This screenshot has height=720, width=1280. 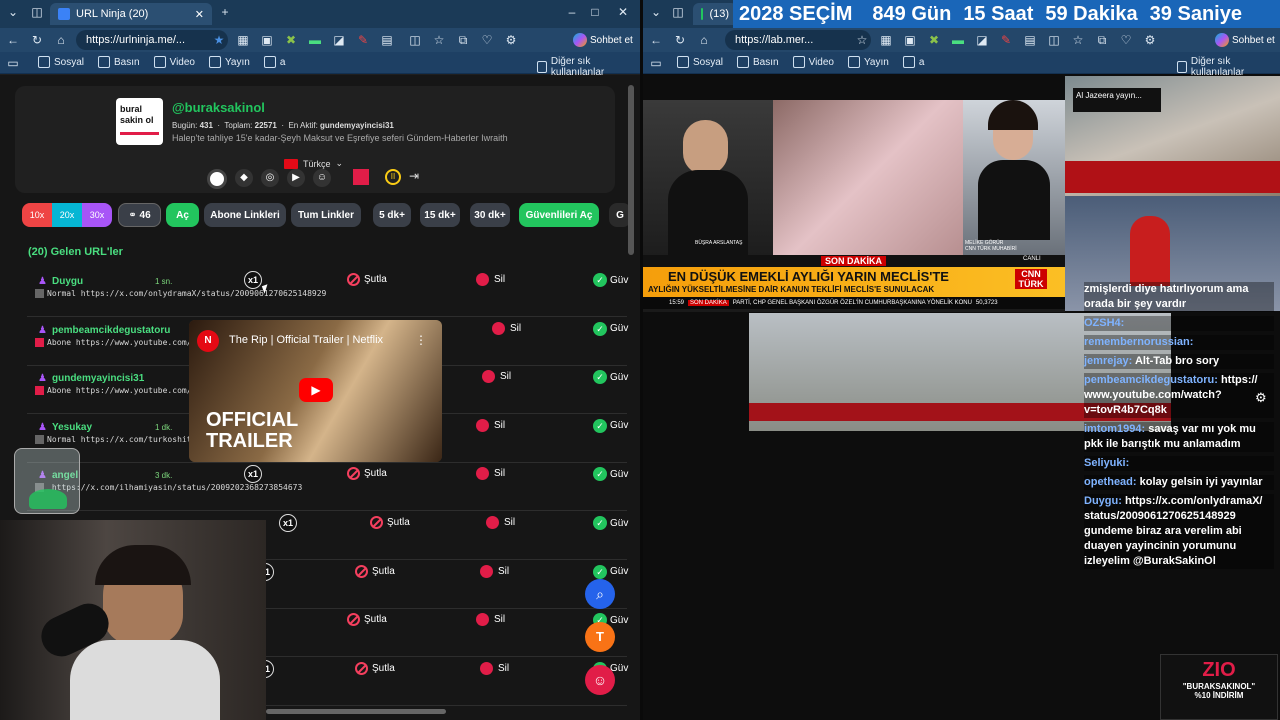 I want to click on mult-20x-button: 20x, so click(x=67, y=215).